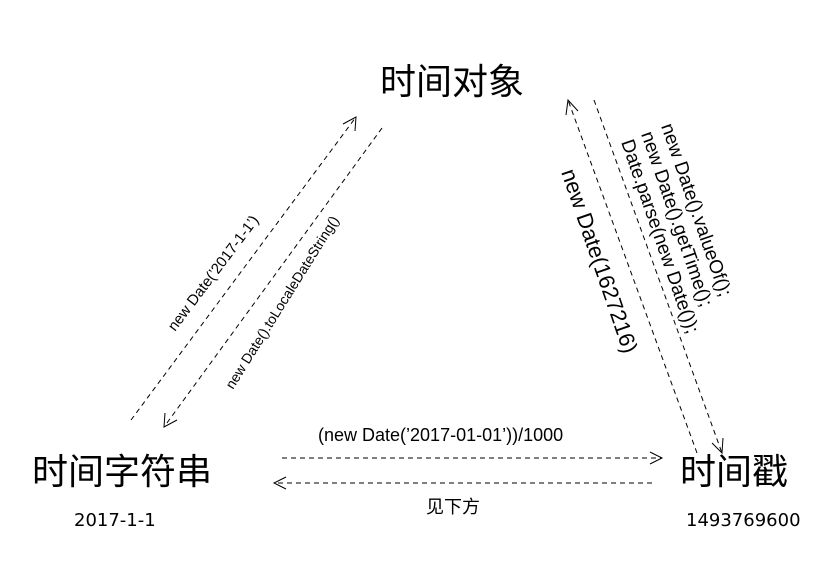 Image resolution: width=834 pixels, height=576 pixels. Describe the element at coordinates (115, 520) in the screenshot. I see `time-string-example: 2017-1-1` at that location.